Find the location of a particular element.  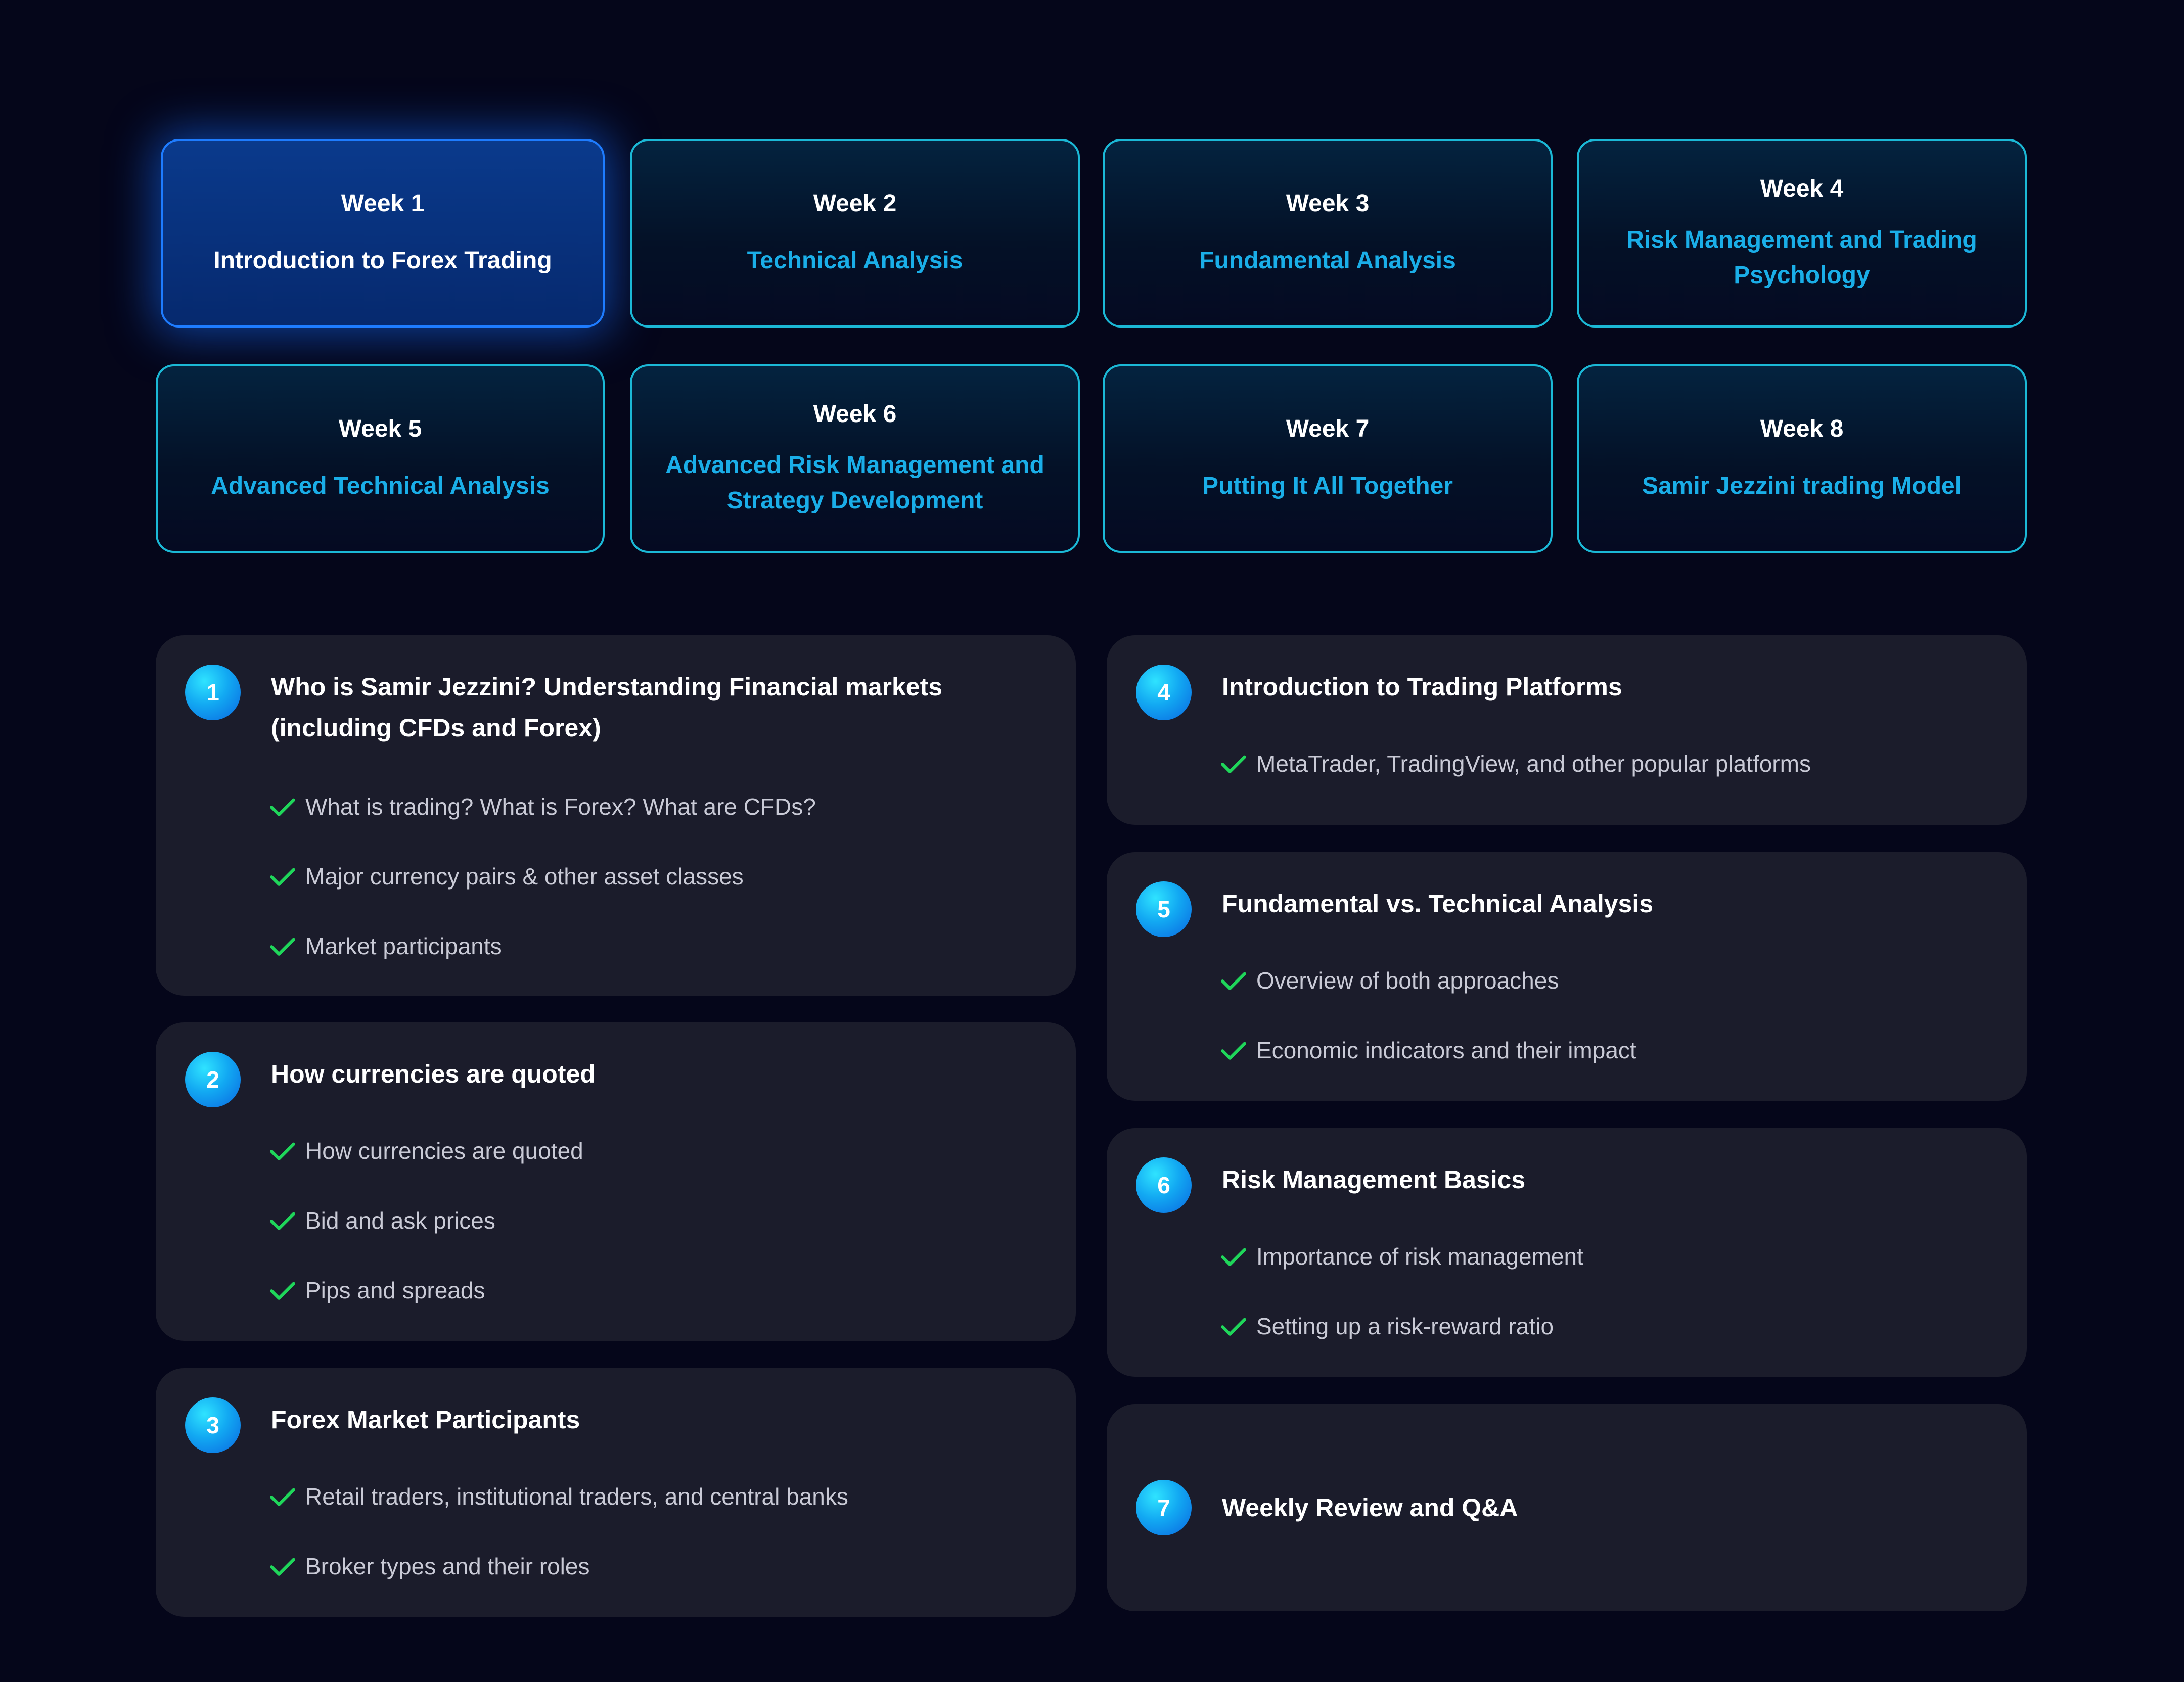

list-item-text: Overview of both approaches is located at coordinates (1407, 980).